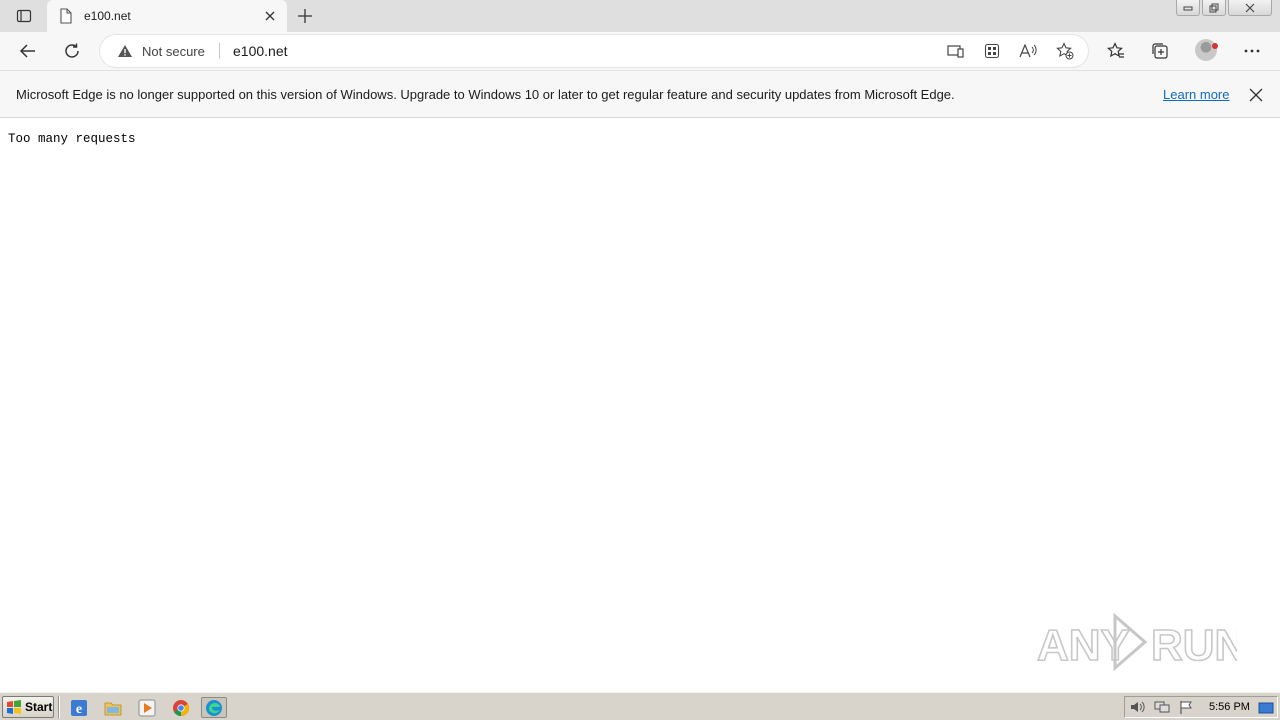 This screenshot has height=720, width=1280. Describe the element at coordinates (14, 707) in the screenshot. I see `windows-logo-icon` at that location.